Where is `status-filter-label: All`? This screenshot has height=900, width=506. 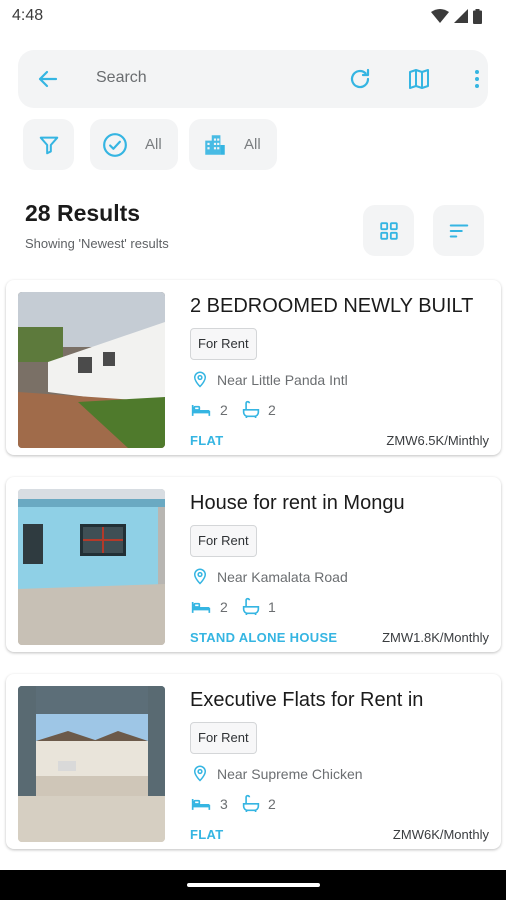 status-filter-label: All is located at coordinates (153, 144).